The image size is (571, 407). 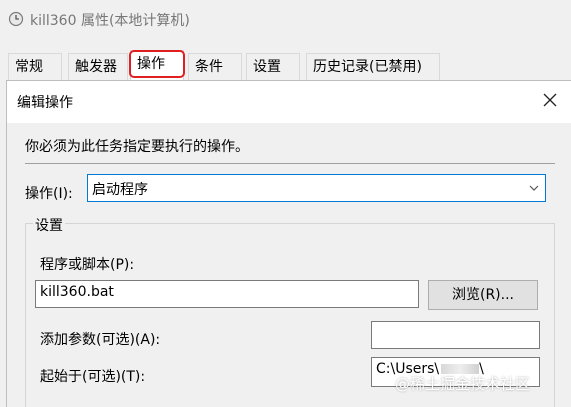 I want to click on divider, so click(x=290, y=163).